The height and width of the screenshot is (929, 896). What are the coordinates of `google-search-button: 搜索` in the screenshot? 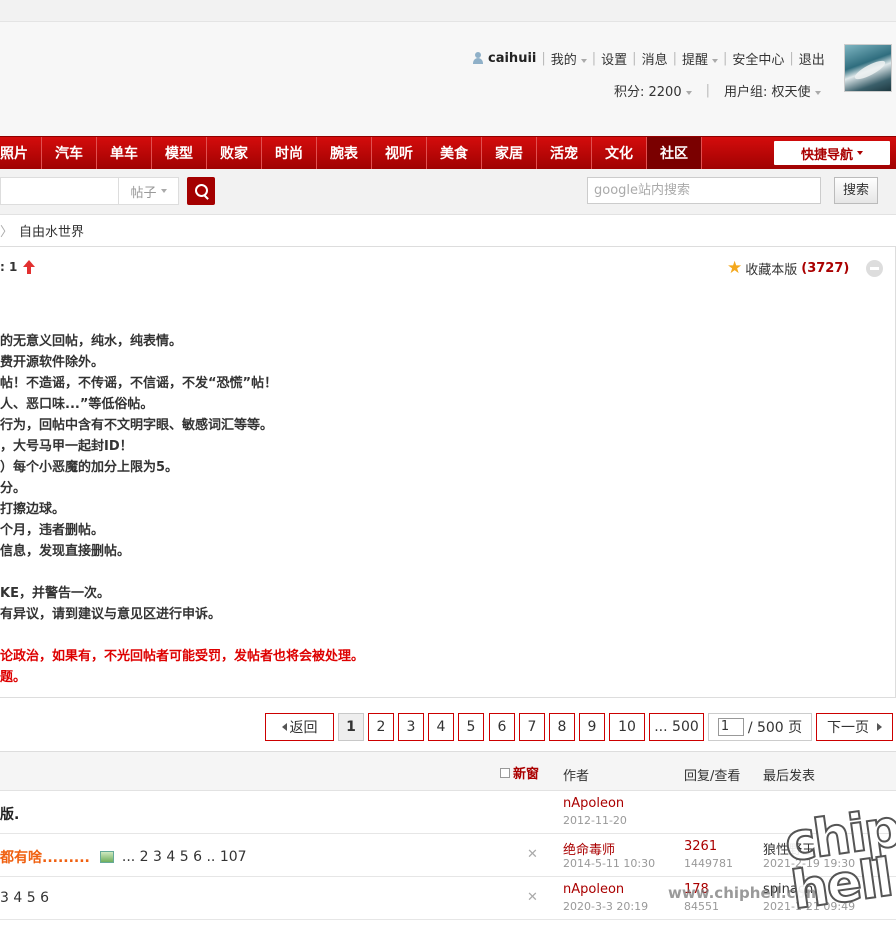 It's located at (856, 190).